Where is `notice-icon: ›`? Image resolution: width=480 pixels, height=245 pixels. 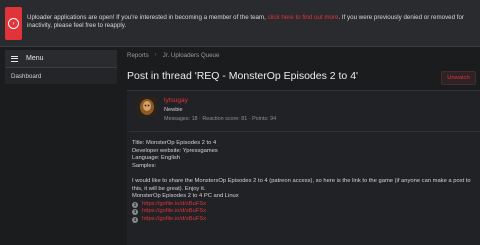 notice-icon: › is located at coordinates (13, 23).